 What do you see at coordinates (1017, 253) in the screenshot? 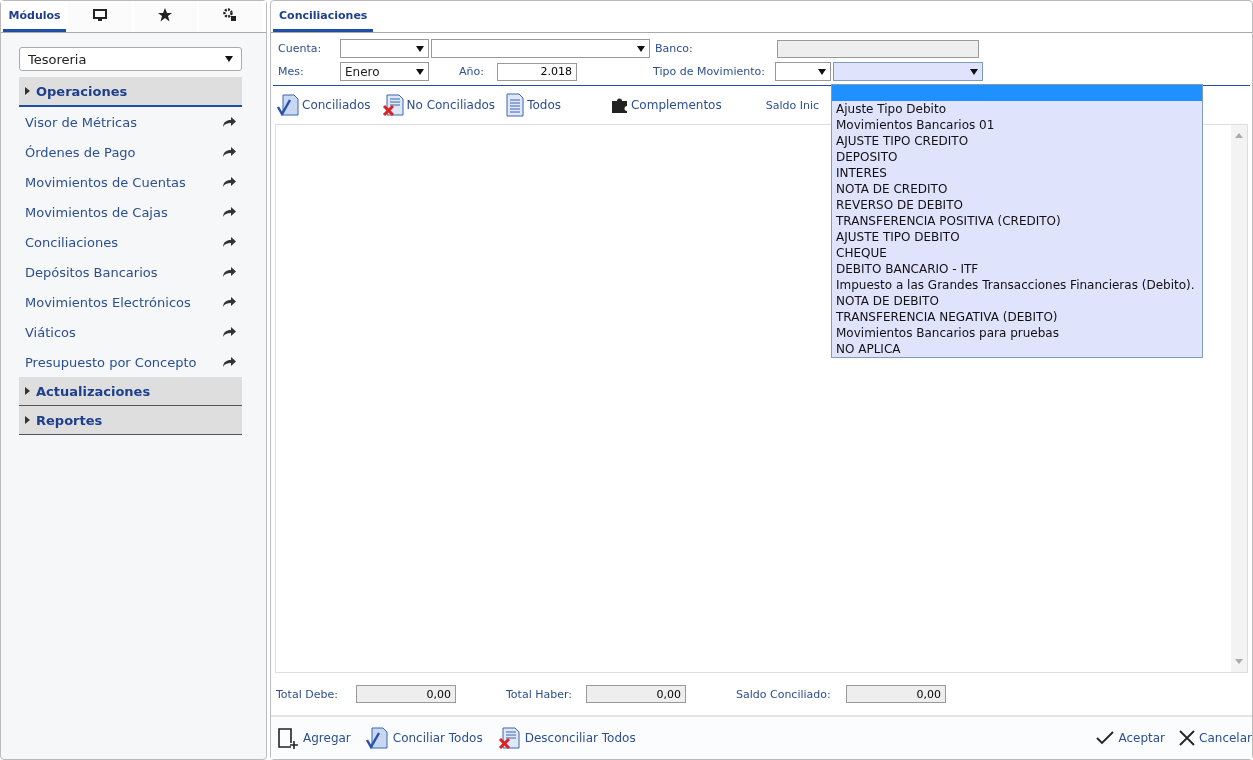
I see `dropdown-option: CHEQUE` at bounding box center [1017, 253].